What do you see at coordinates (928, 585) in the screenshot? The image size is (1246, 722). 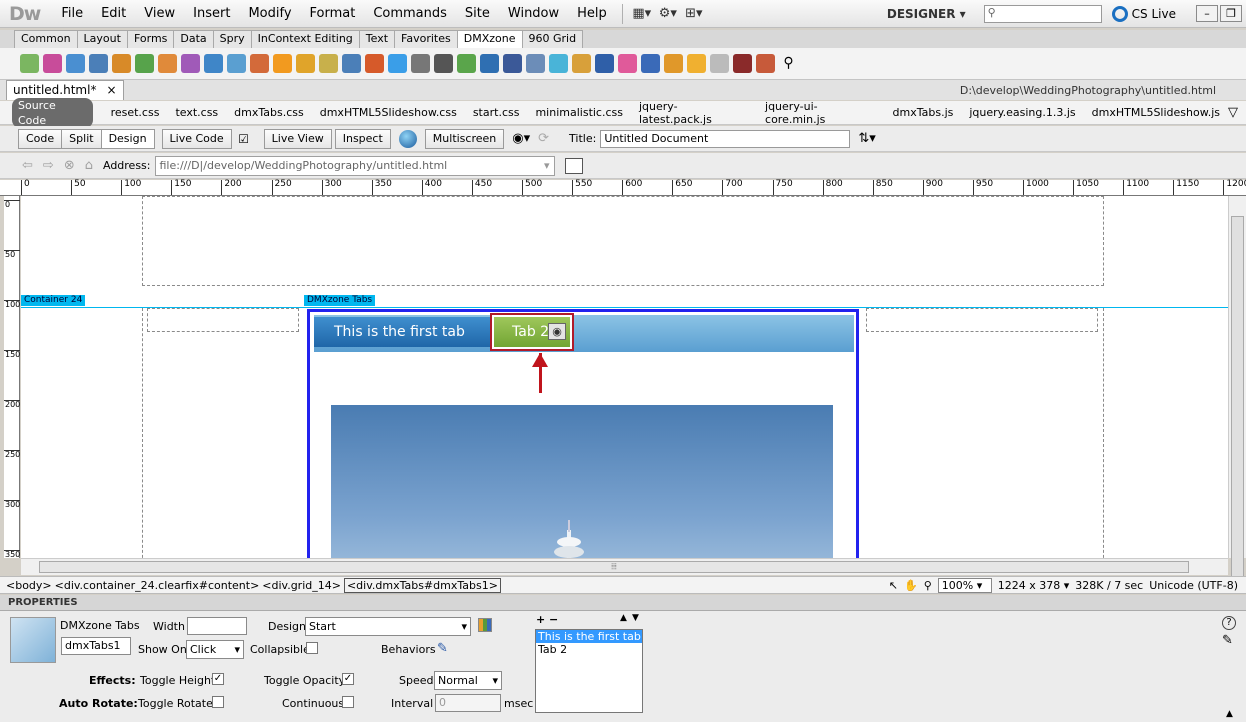 I see `zoom-icon: ⚲` at bounding box center [928, 585].